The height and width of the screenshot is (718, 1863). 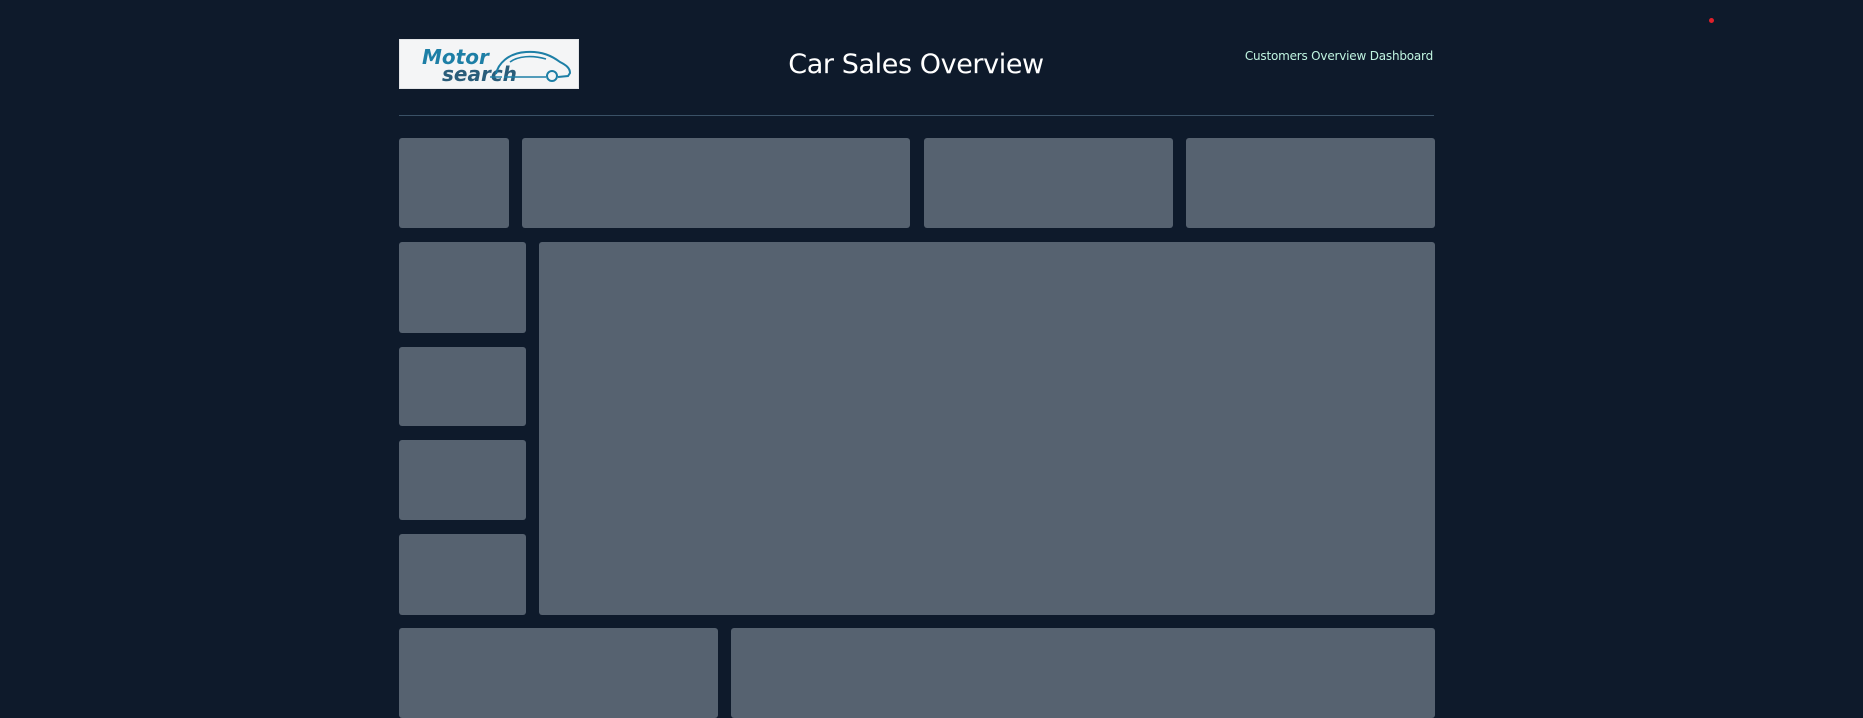 I want to click on status-indicator-dot, so click(x=1711, y=20).